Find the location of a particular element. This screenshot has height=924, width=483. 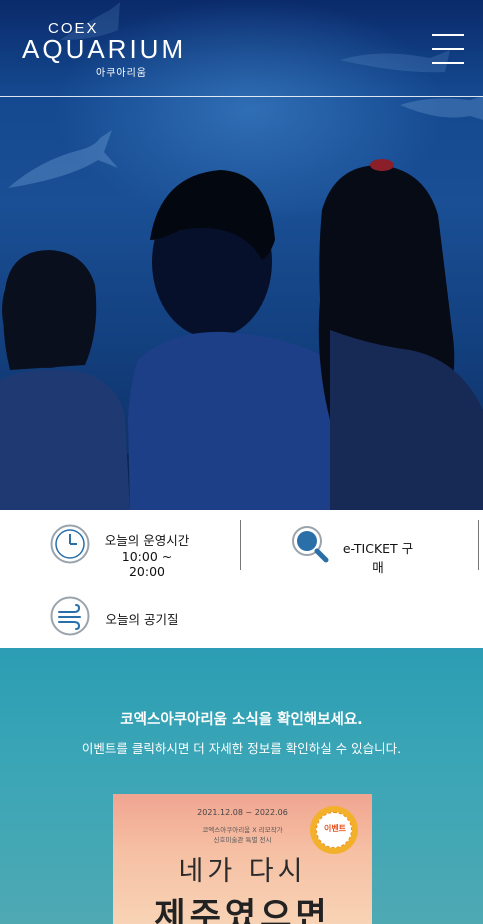

person-left-body is located at coordinates (65, 439).